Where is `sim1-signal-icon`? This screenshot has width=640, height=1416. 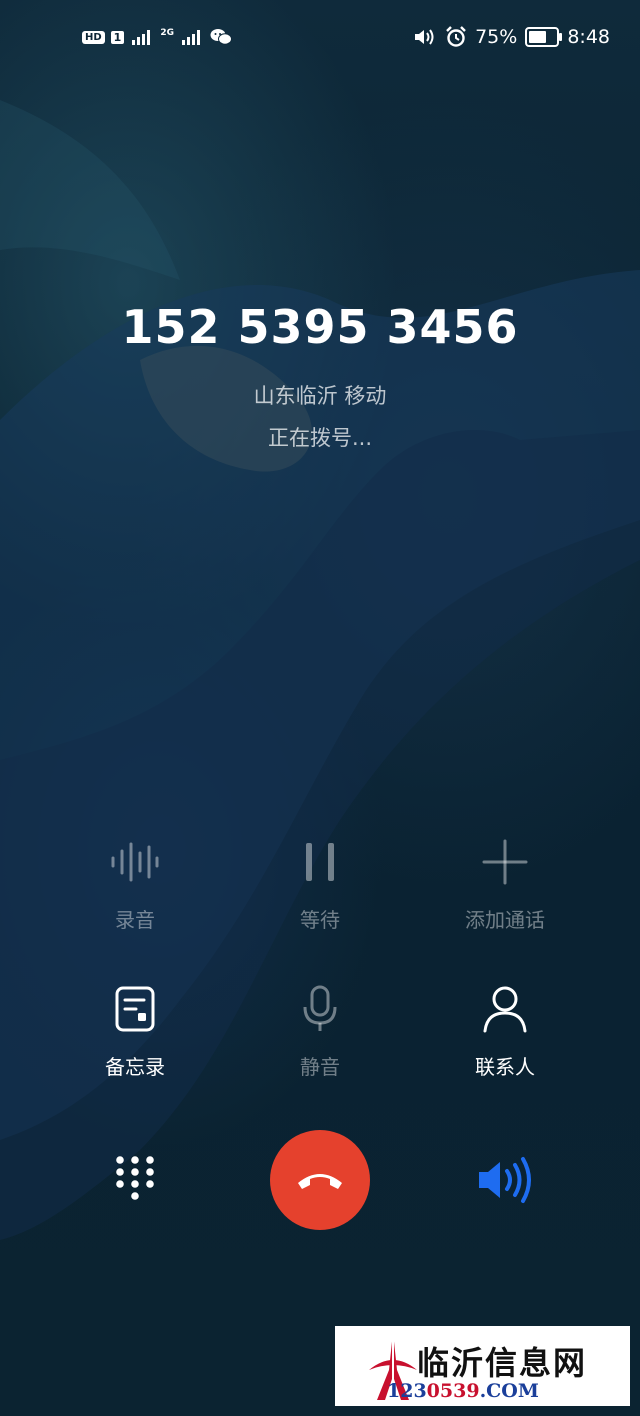 sim1-signal-icon is located at coordinates (141, 37).